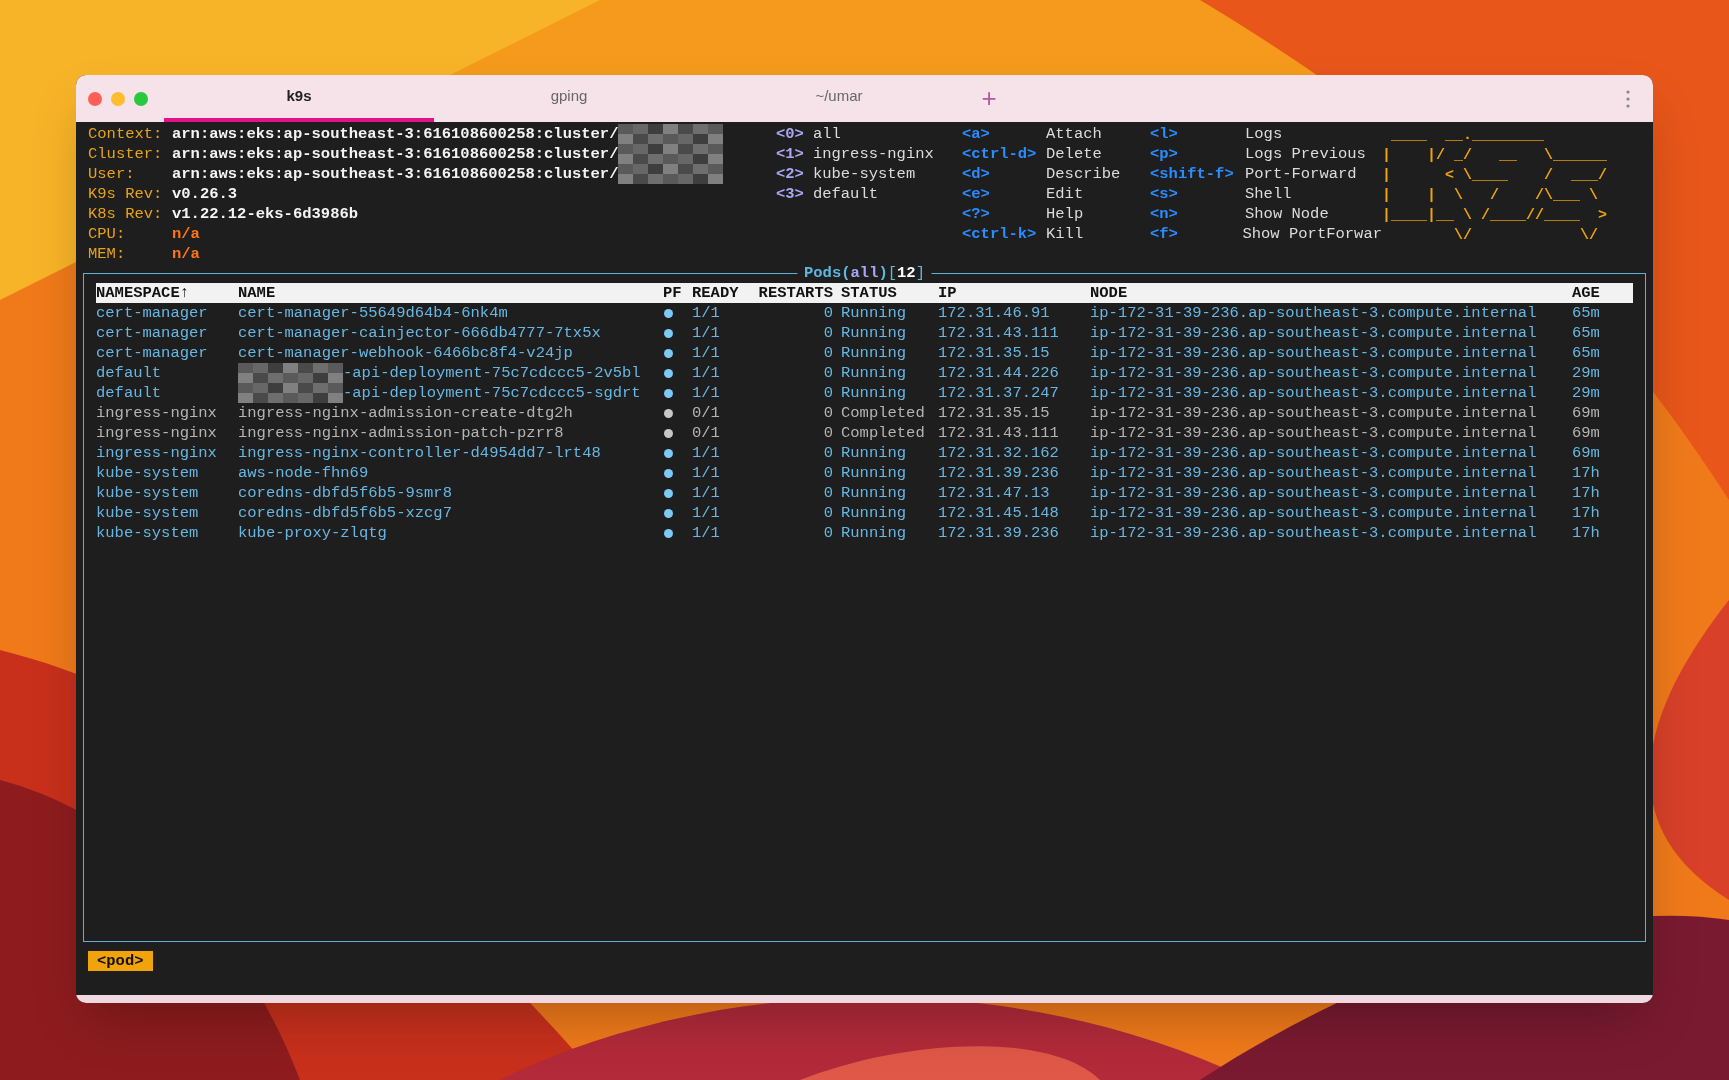 This screenshot has width=1729, height=1080. Describe the element at coordinates (95, 98) in the screenshot. I see `close-button` at that location.